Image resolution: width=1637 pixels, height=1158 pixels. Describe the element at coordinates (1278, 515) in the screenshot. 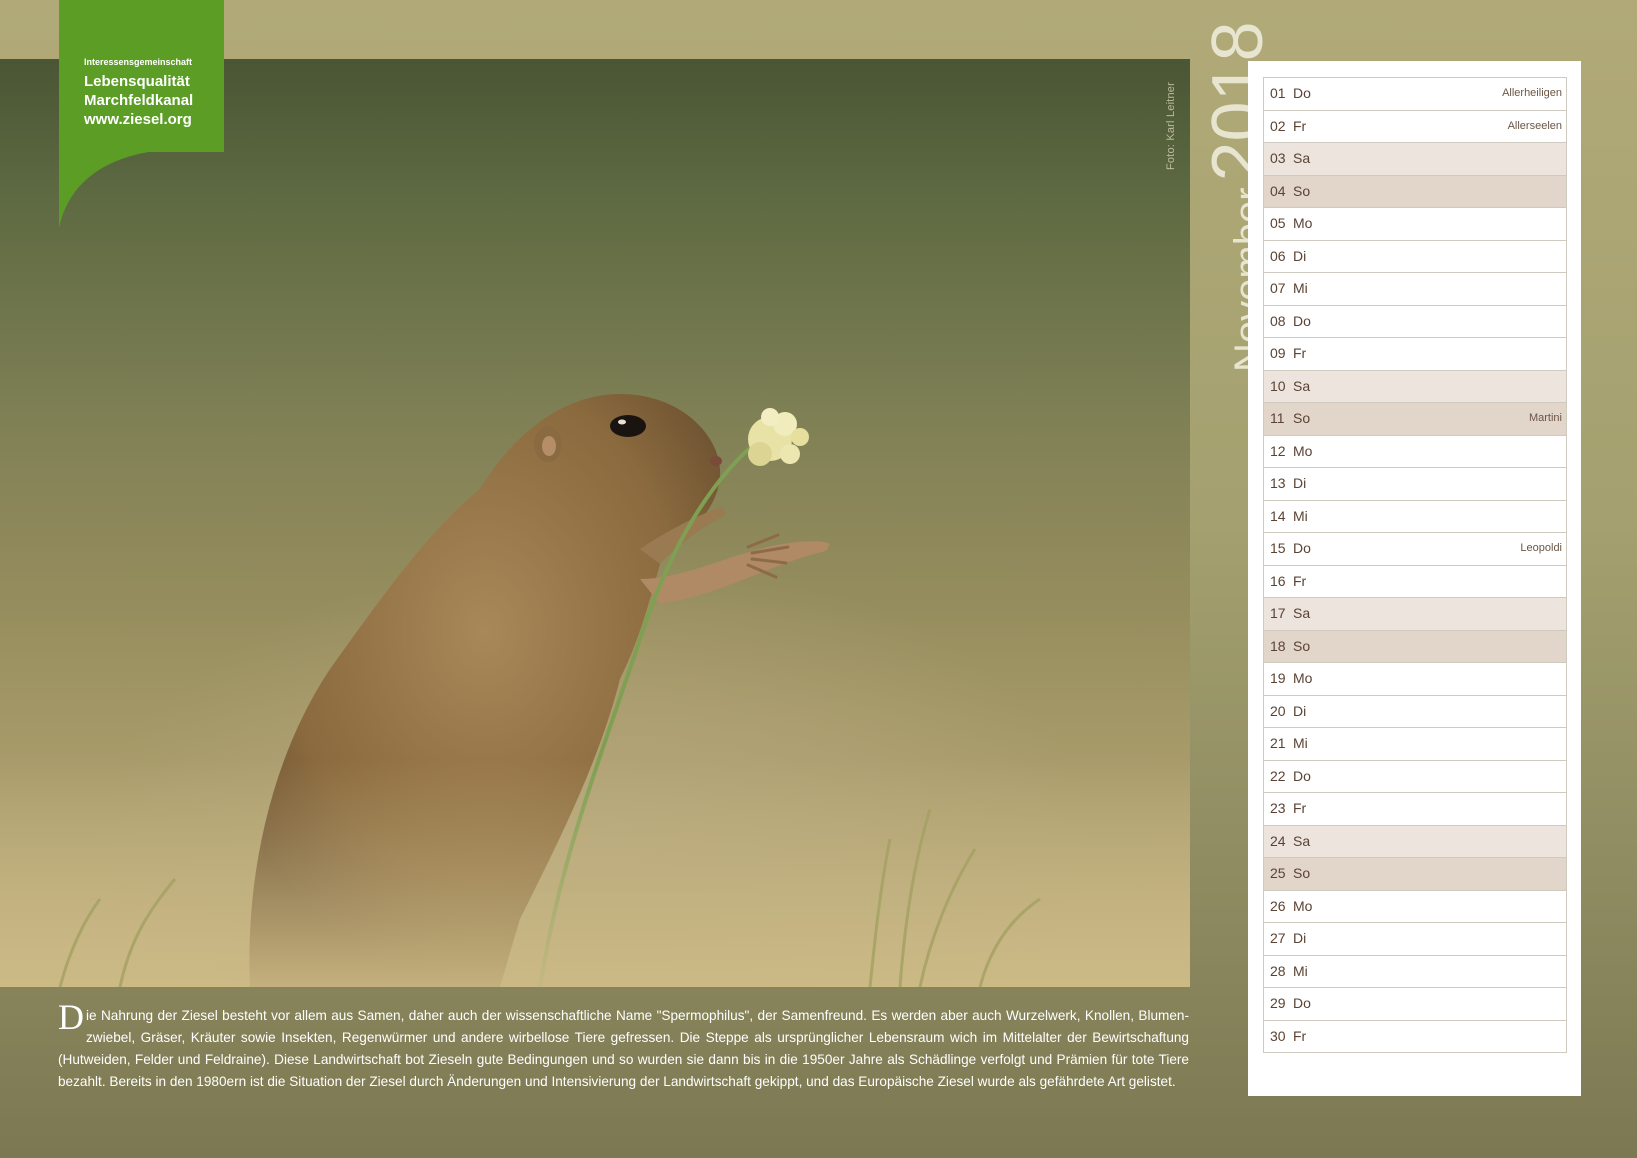

I see `day-number: 14` at that location.